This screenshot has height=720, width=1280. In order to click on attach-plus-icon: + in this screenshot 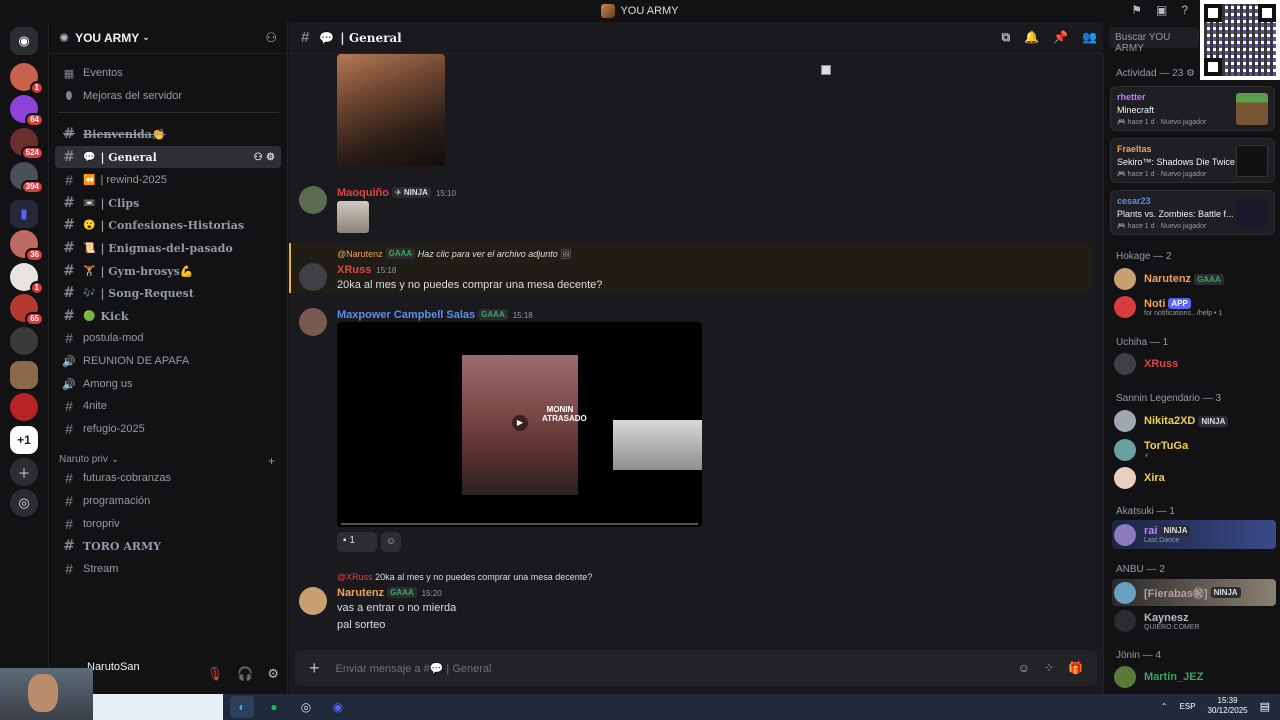, I will do `click(314, 668)`.